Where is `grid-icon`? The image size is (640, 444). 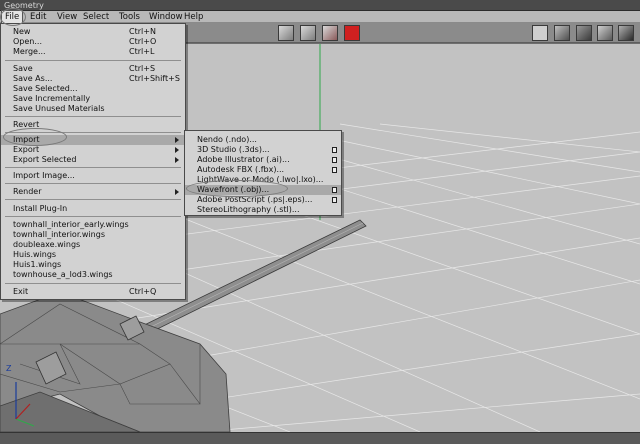 grid-icon is located at coordinates (605, 33).